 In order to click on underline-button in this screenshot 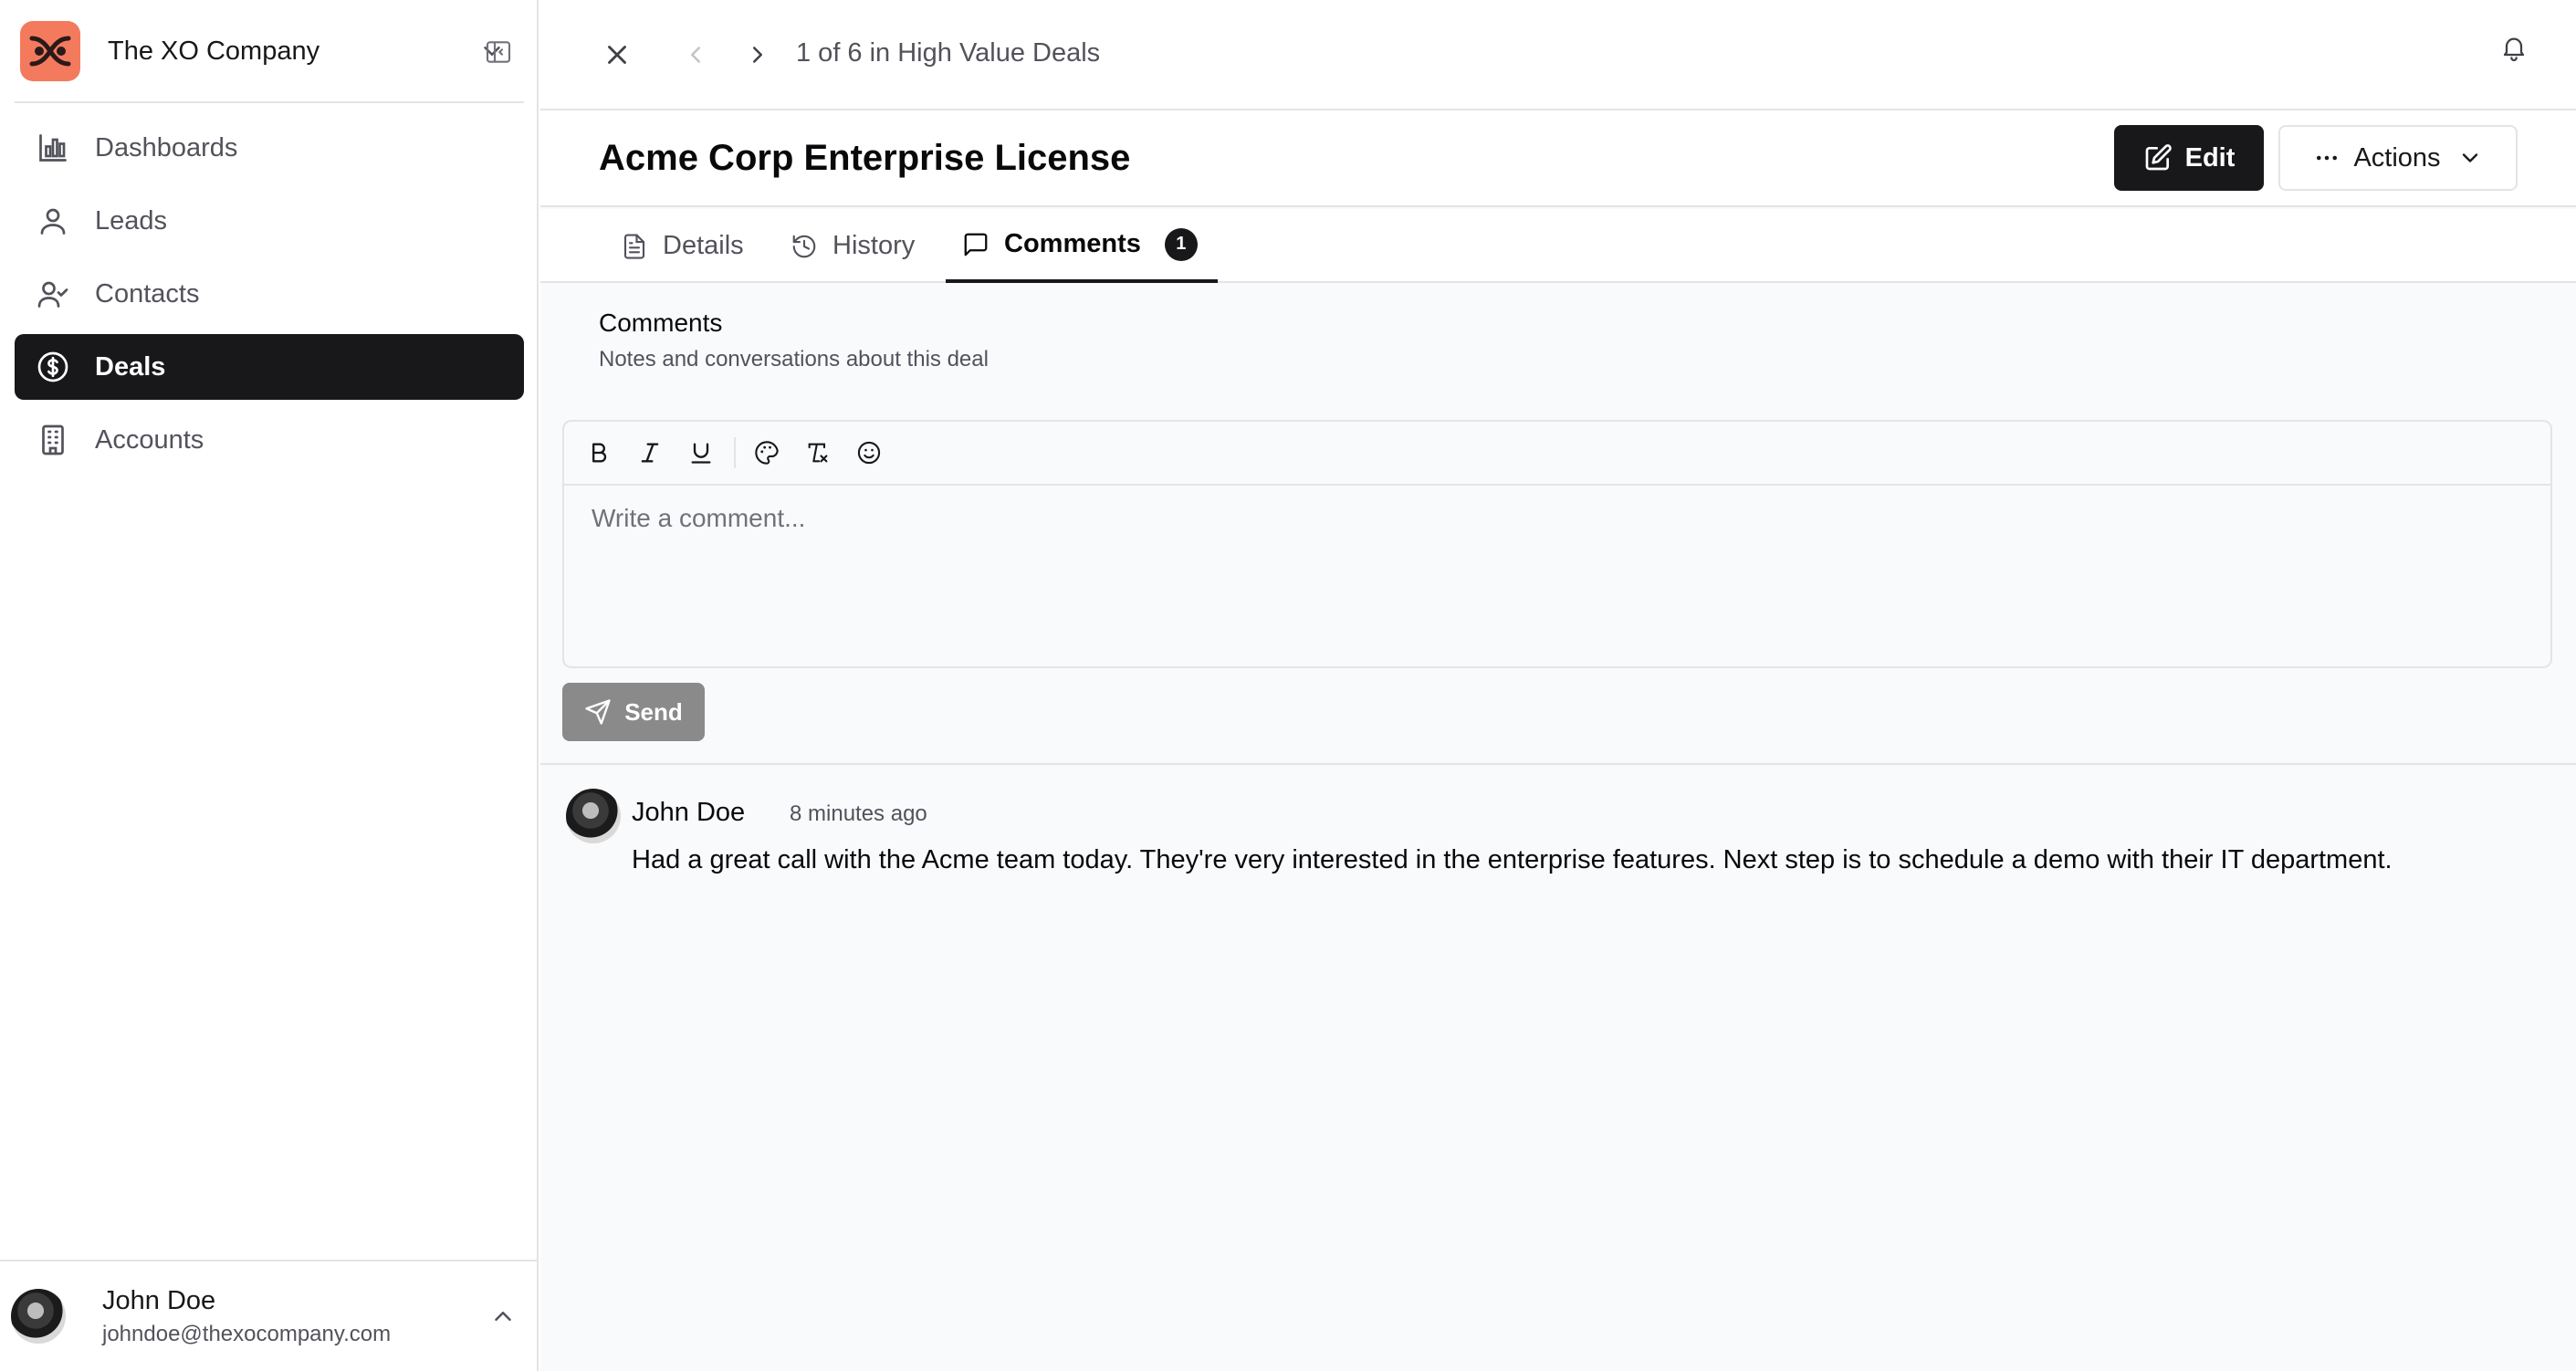, I will do `click(701, 453)`.